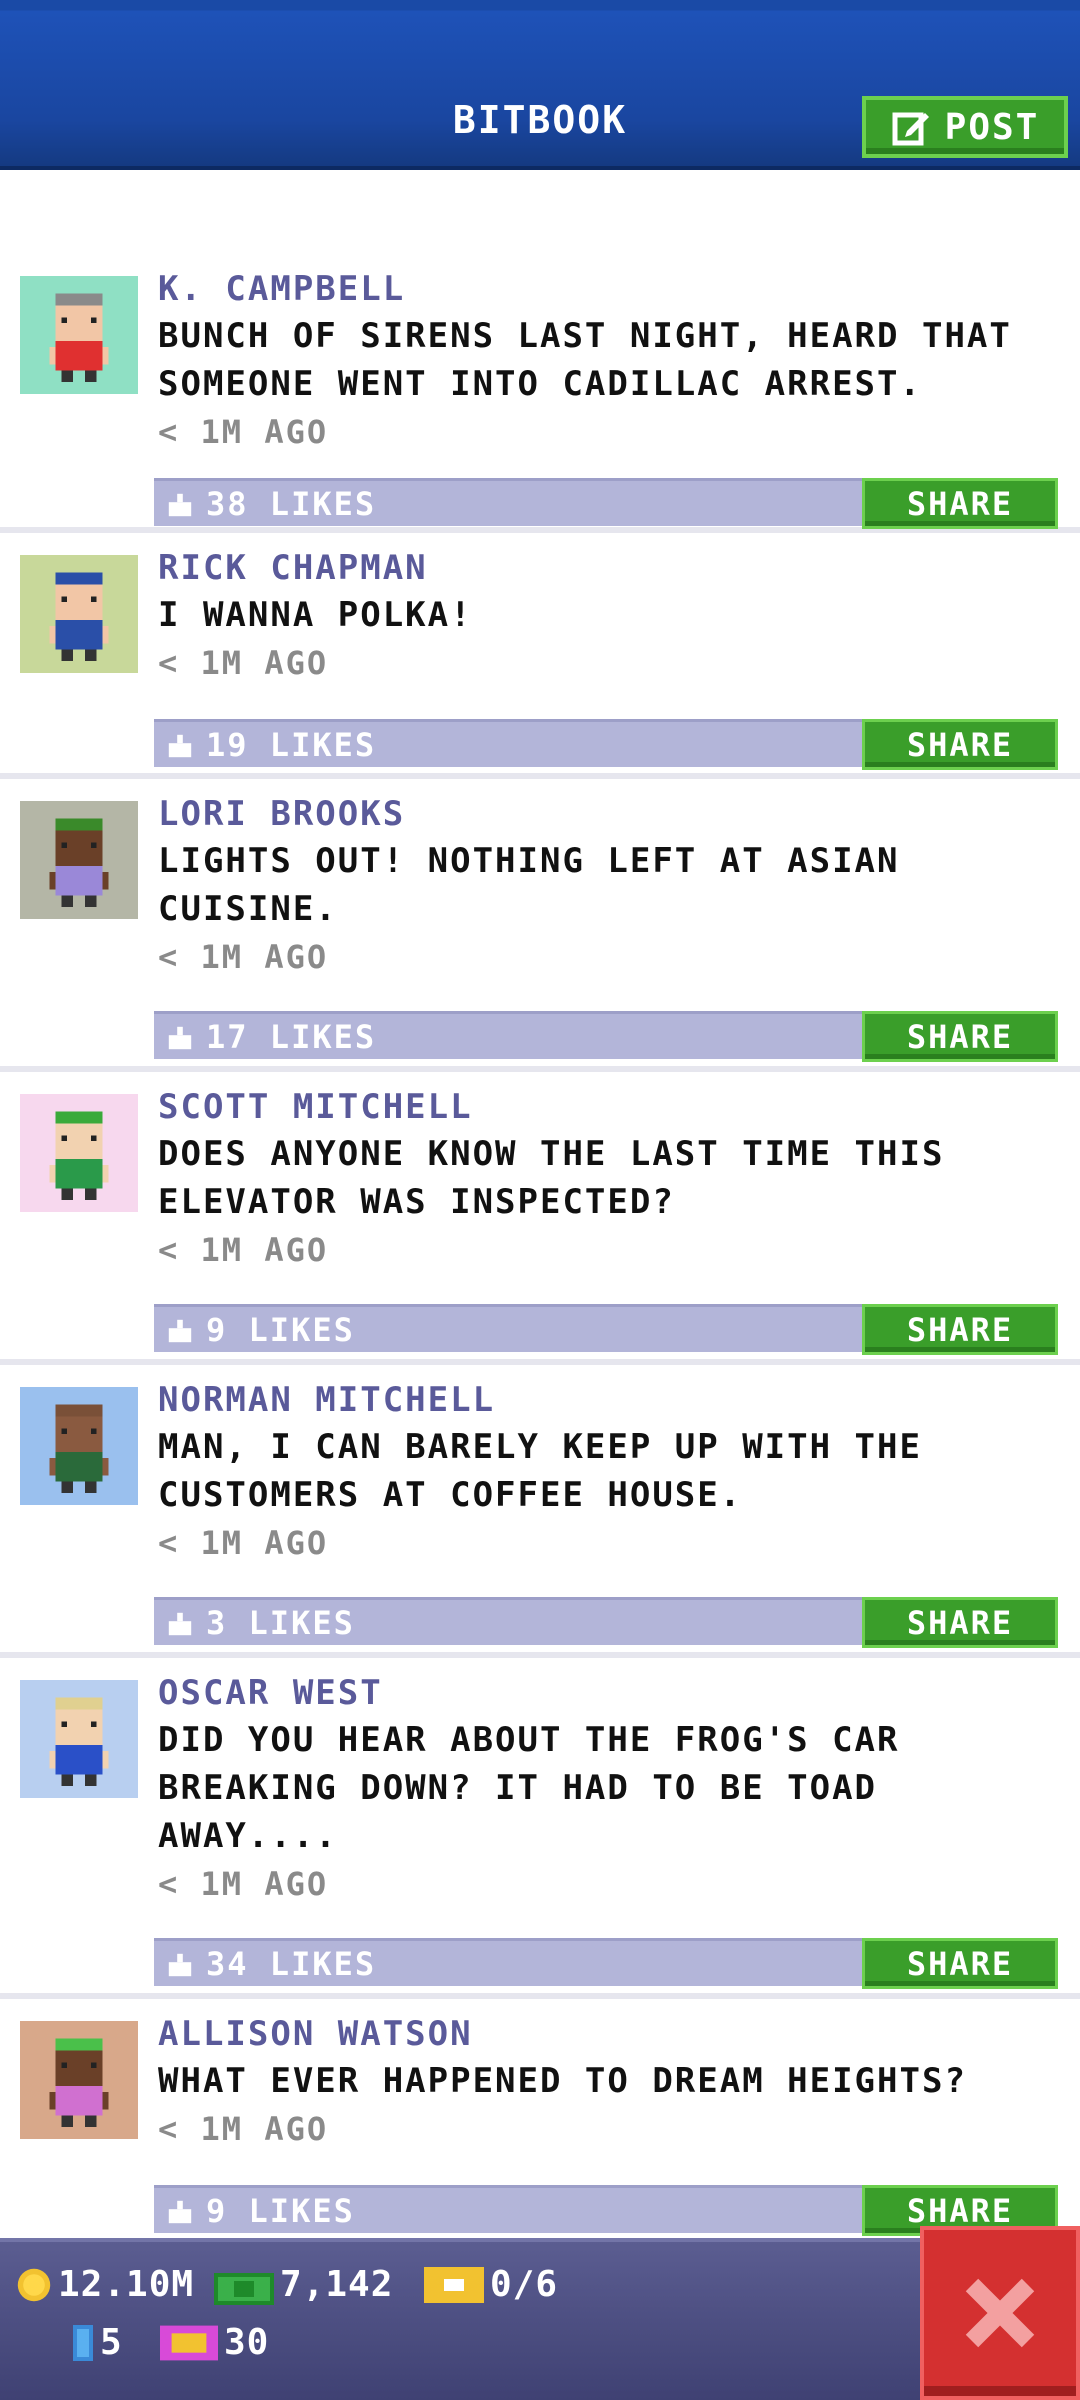 This screenshot has width=1080, height=2400. I want to click on coins-value: 12.10M, so click(126, 2284).